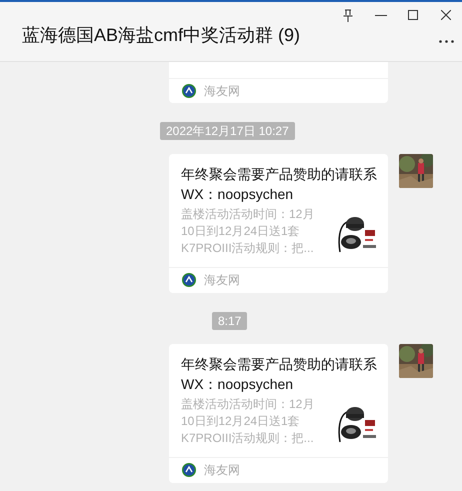 The height and width of the screenshot is (491, 462). Describe the element at coordinates (446, 15) in the screenshot. I see `close-icon` at that location.